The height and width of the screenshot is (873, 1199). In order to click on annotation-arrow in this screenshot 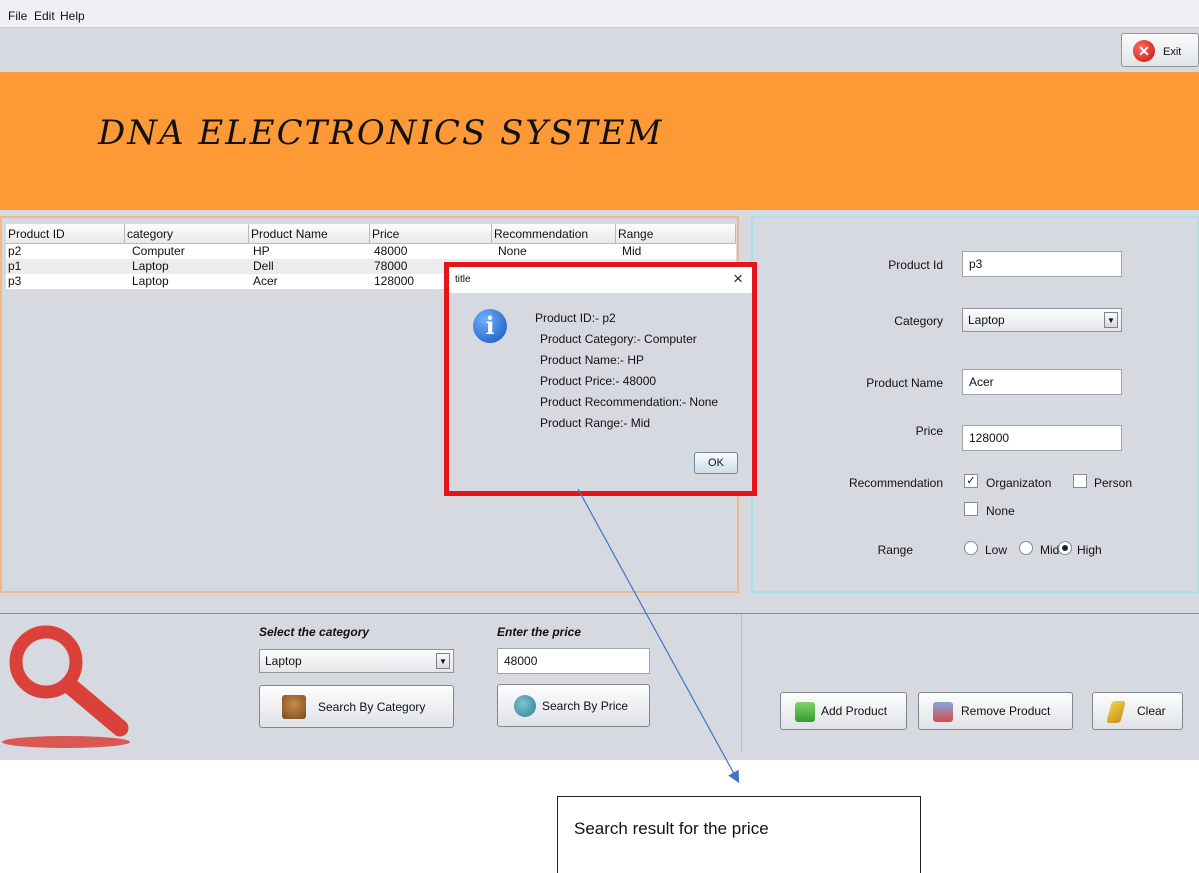, I will do `click(658, 636)`.